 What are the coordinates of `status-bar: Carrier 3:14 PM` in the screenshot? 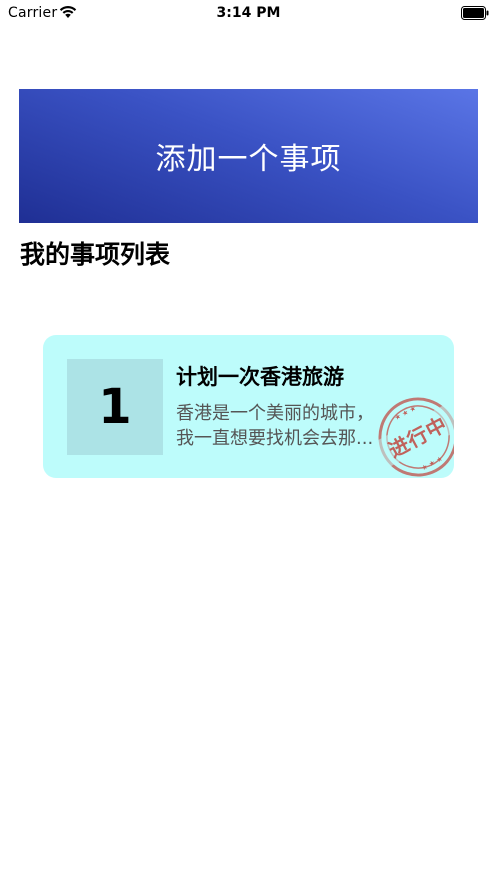 It's located at (248, 13).